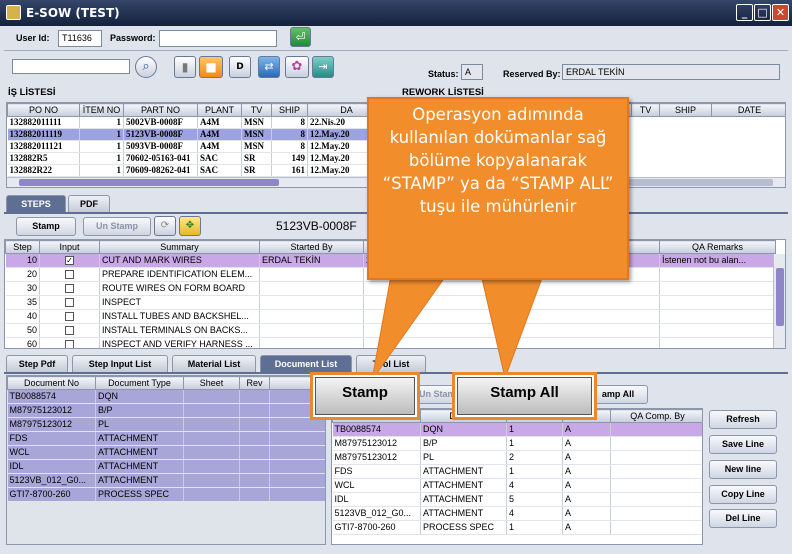  I want to click on callout-pointer-right, so click(512, 324).